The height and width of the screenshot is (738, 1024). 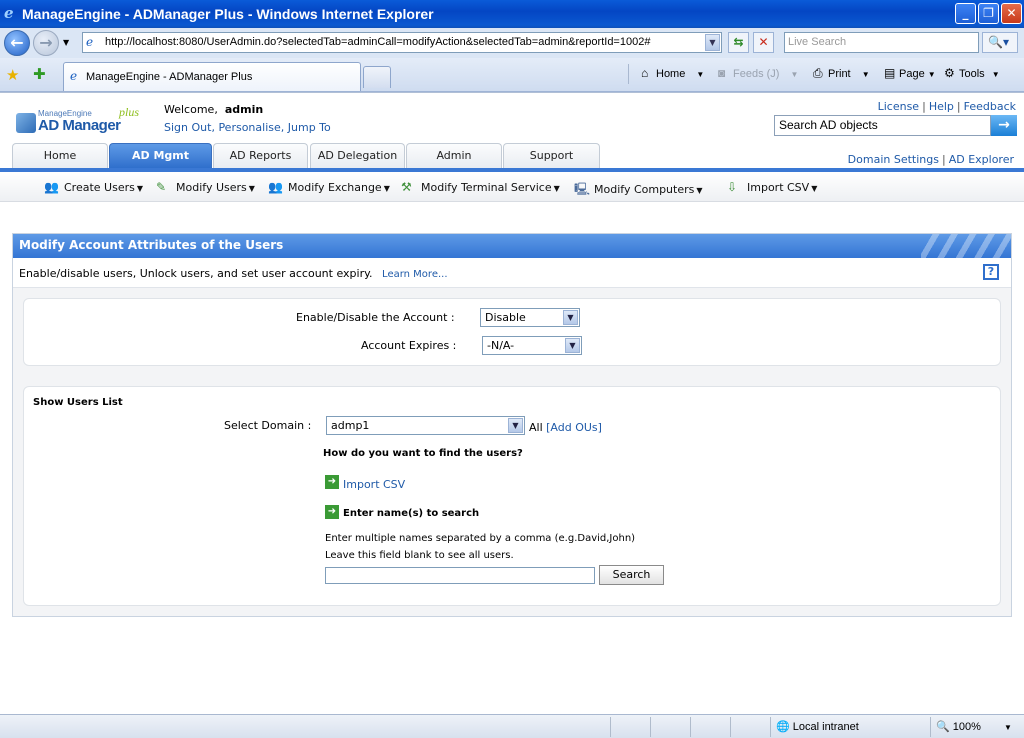 What do you see at coordinates (66, 42) in the screenshot?
I see `history-dropdown-icon: ▼` at bounding box center [66, 42].